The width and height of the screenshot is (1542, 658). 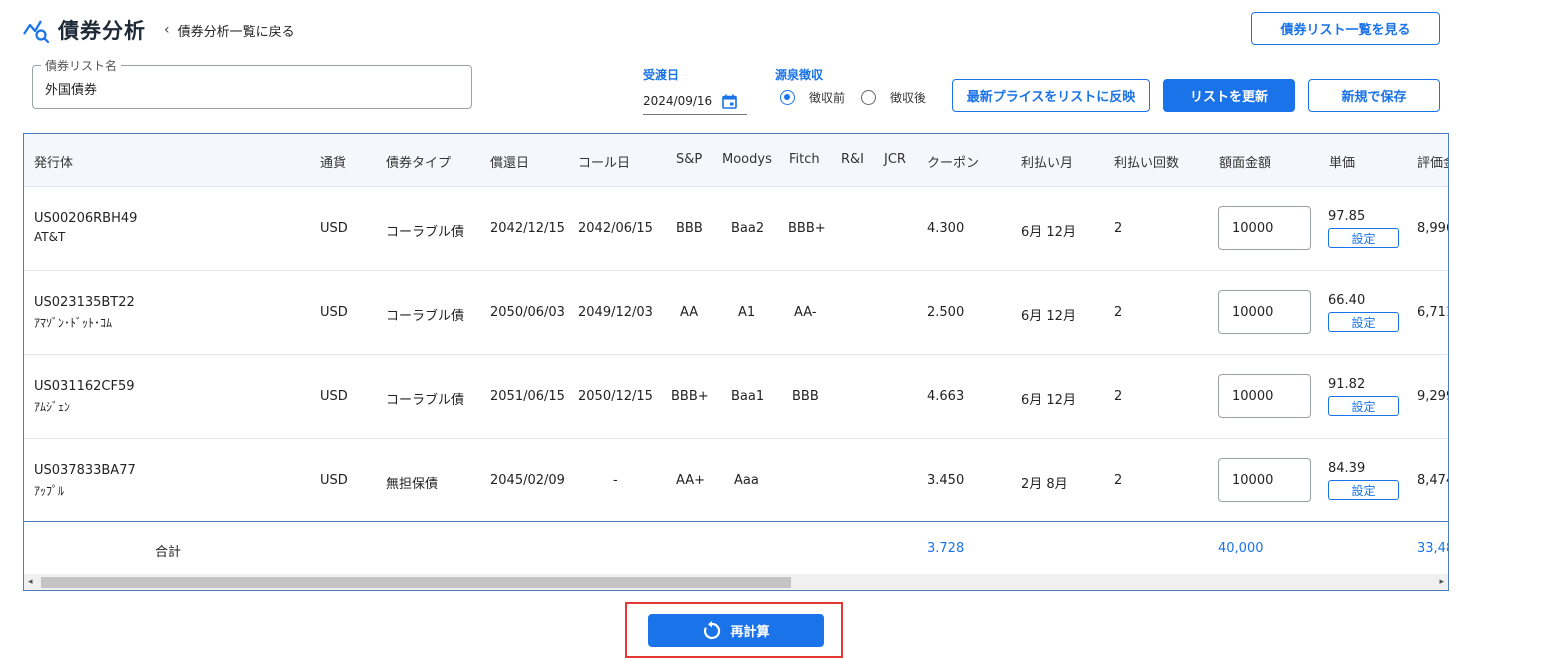 I want to click on sp-cell: AA, so click(x=689, y=312).